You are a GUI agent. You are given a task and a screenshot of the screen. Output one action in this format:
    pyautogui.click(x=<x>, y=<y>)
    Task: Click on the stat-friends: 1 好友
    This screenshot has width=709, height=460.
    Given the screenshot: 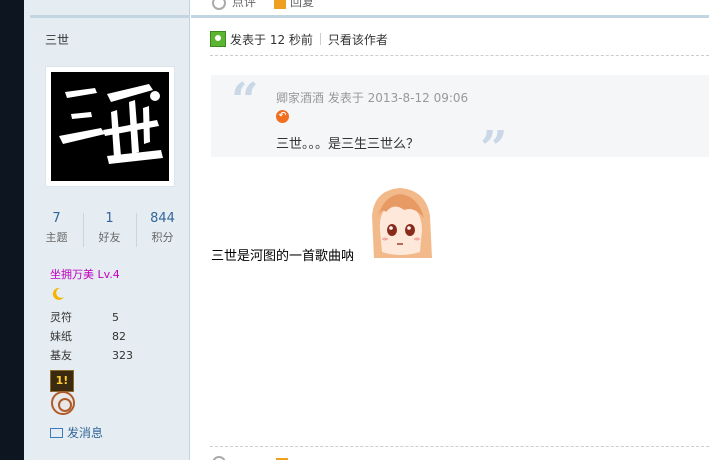 What is the action you would take?
    pyautogui.click(x=109, y=228)
    